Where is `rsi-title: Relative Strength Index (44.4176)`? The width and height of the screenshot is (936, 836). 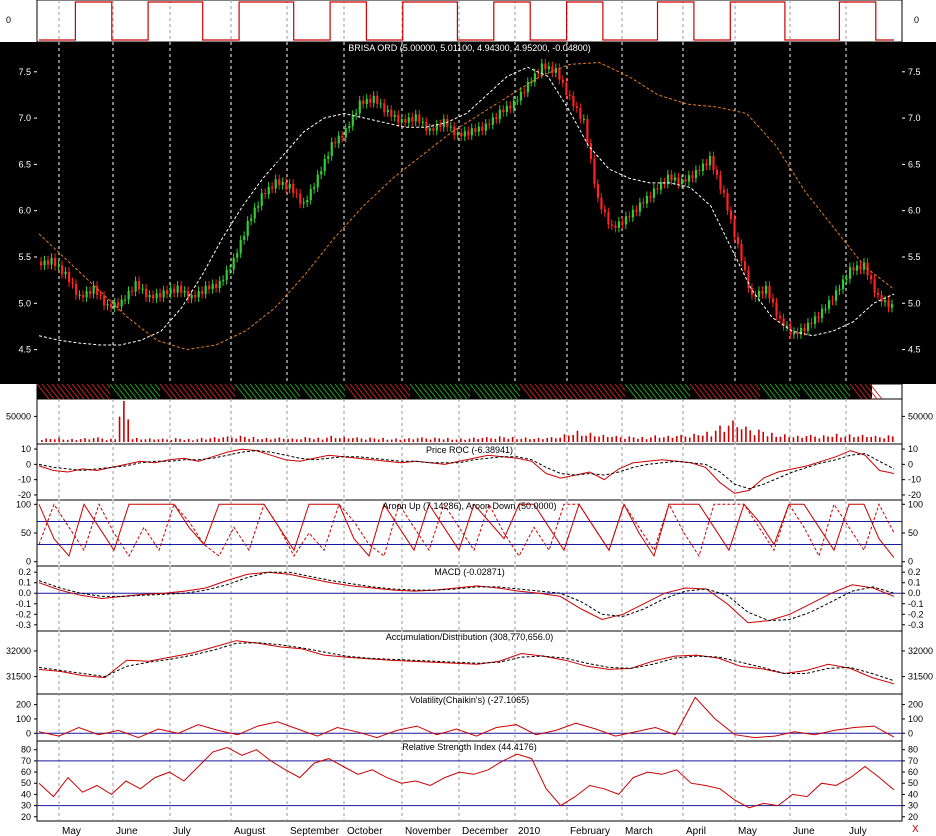
rsi-title: Relative Strength Index (44.4176) is located at coordinates (469, 747).